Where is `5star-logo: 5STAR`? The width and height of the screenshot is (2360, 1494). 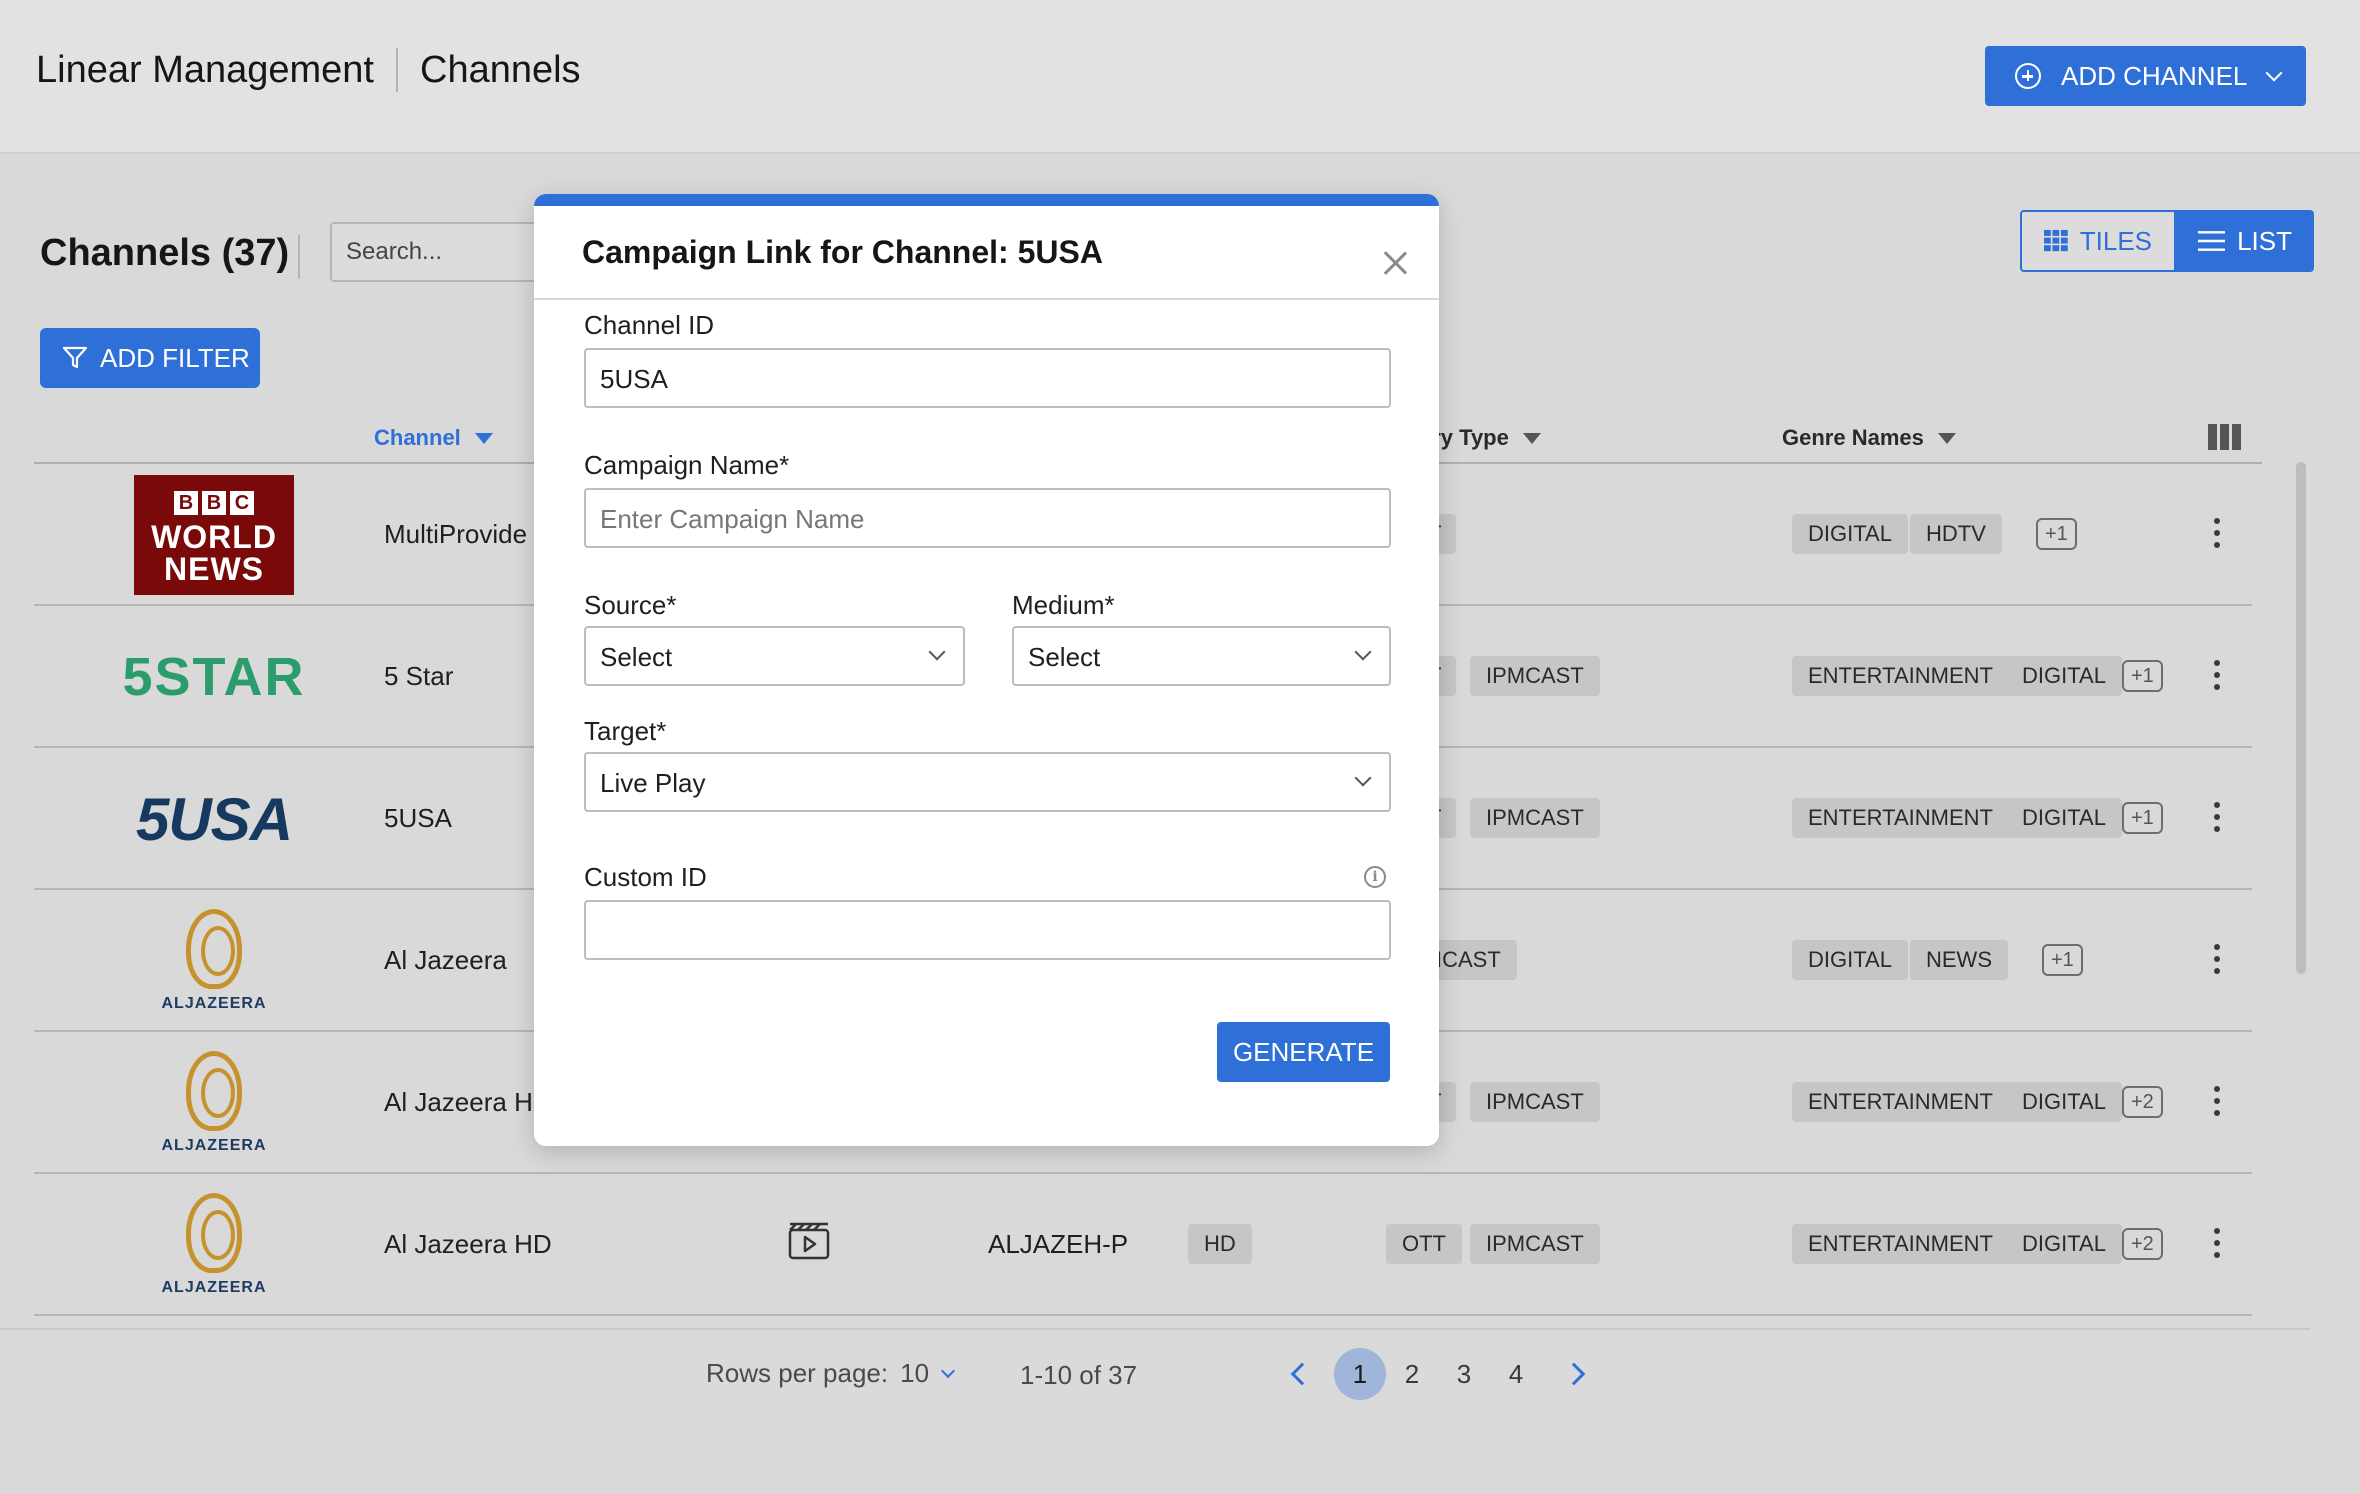
5star-logo: 5STAR is located at coordinates (214, 677).